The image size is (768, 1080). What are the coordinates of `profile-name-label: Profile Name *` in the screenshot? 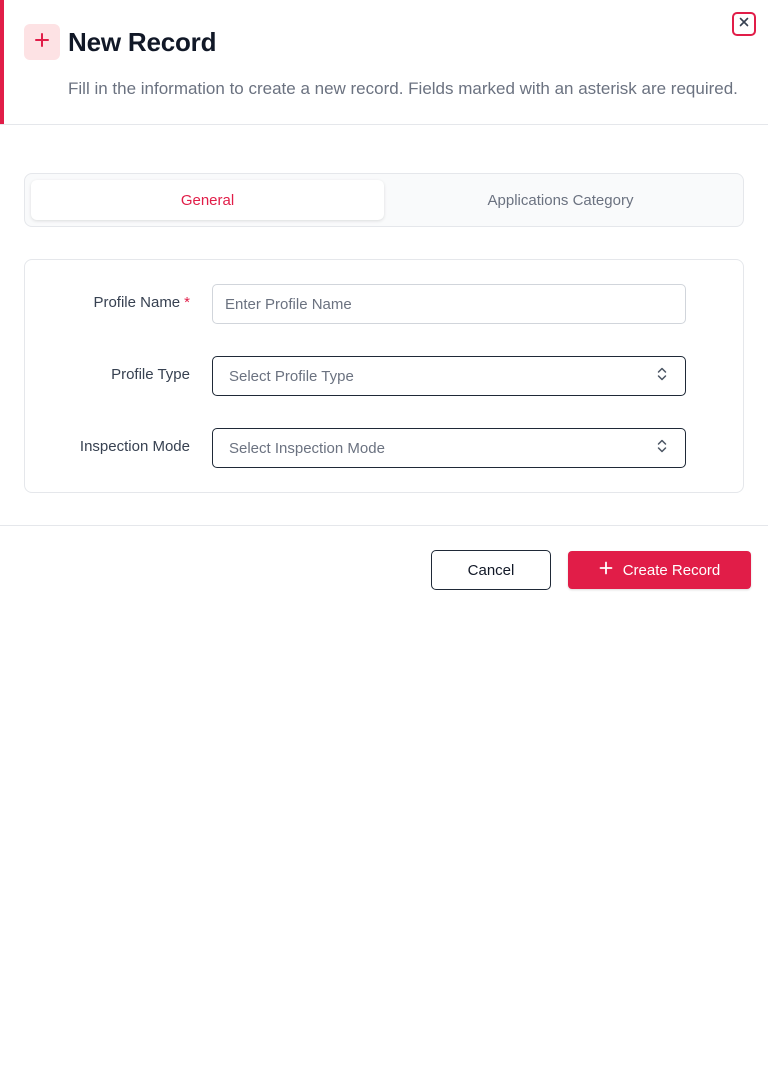 It's located at (141, 302).